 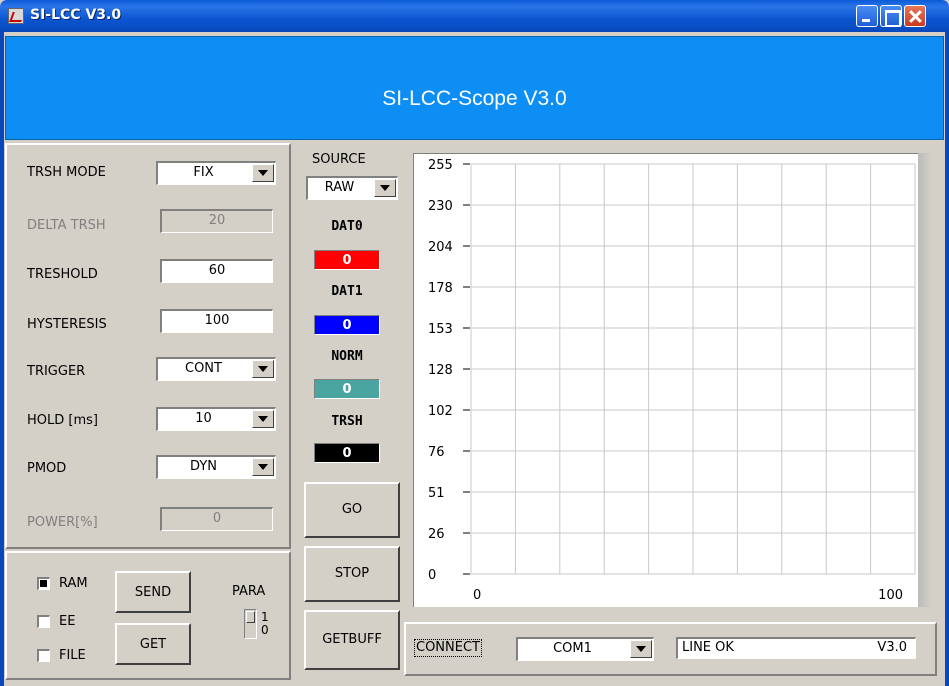 I want to click on close-button, so click(x=915, y=16).